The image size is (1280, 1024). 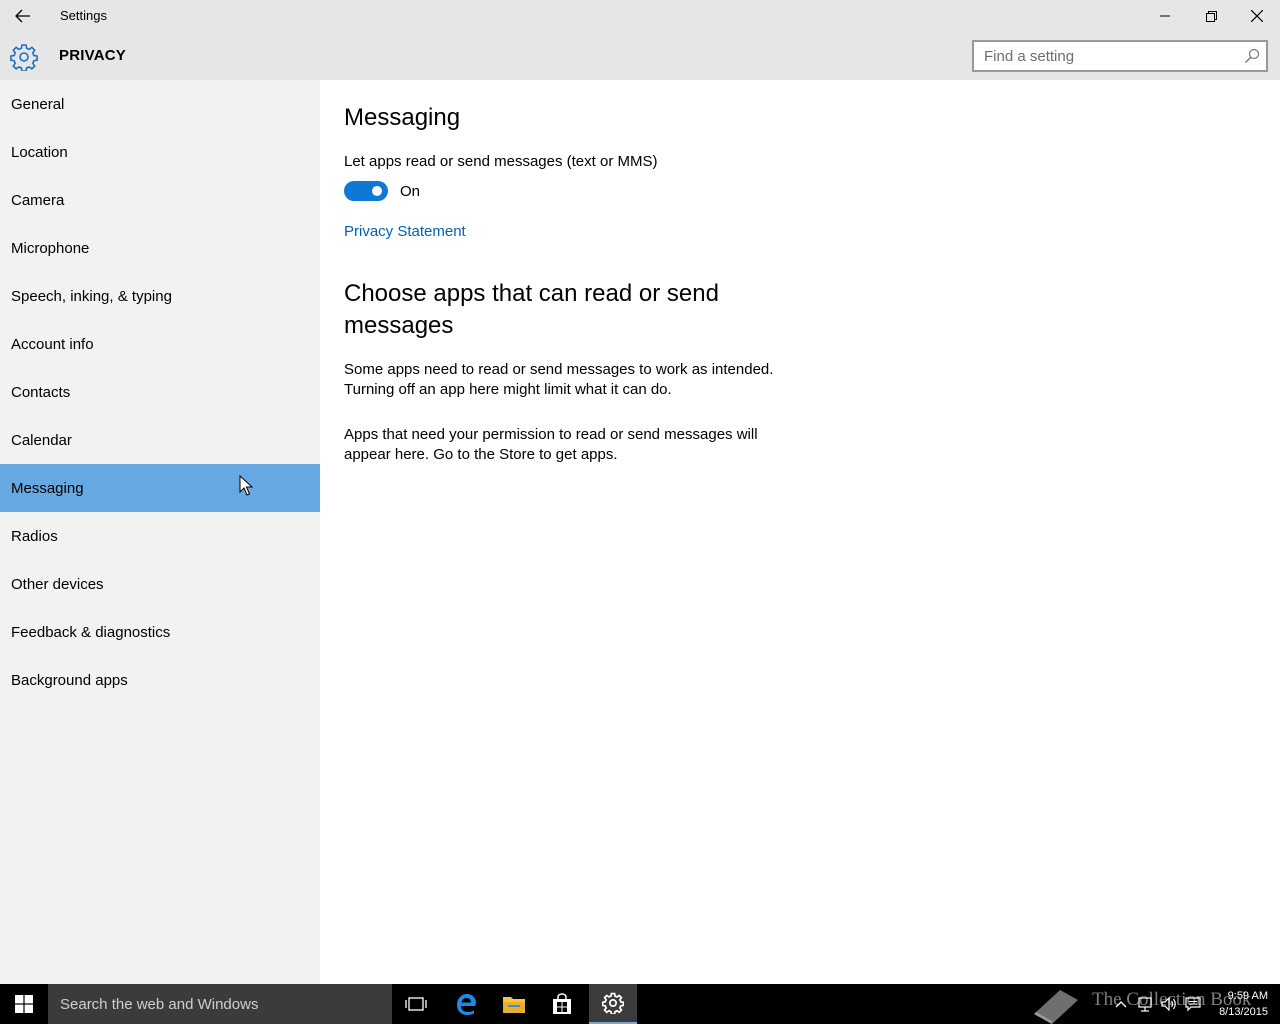 I want to click on folder-icon, so click(x=514, y=1005).